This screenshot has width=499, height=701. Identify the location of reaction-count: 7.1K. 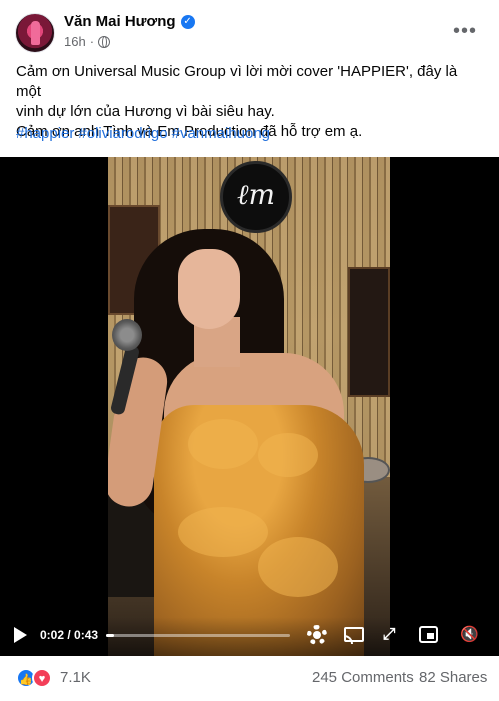
(75, 677).